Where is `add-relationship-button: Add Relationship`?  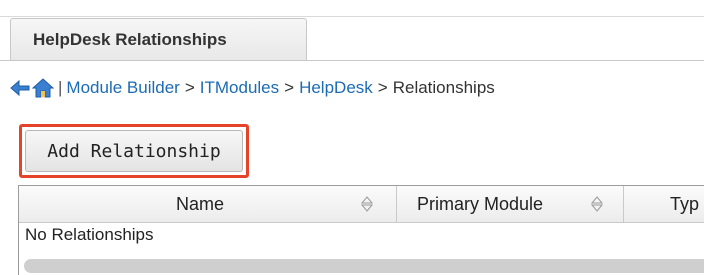 add-relationship-button: Add Relationship is located at coordinates (134, 151).